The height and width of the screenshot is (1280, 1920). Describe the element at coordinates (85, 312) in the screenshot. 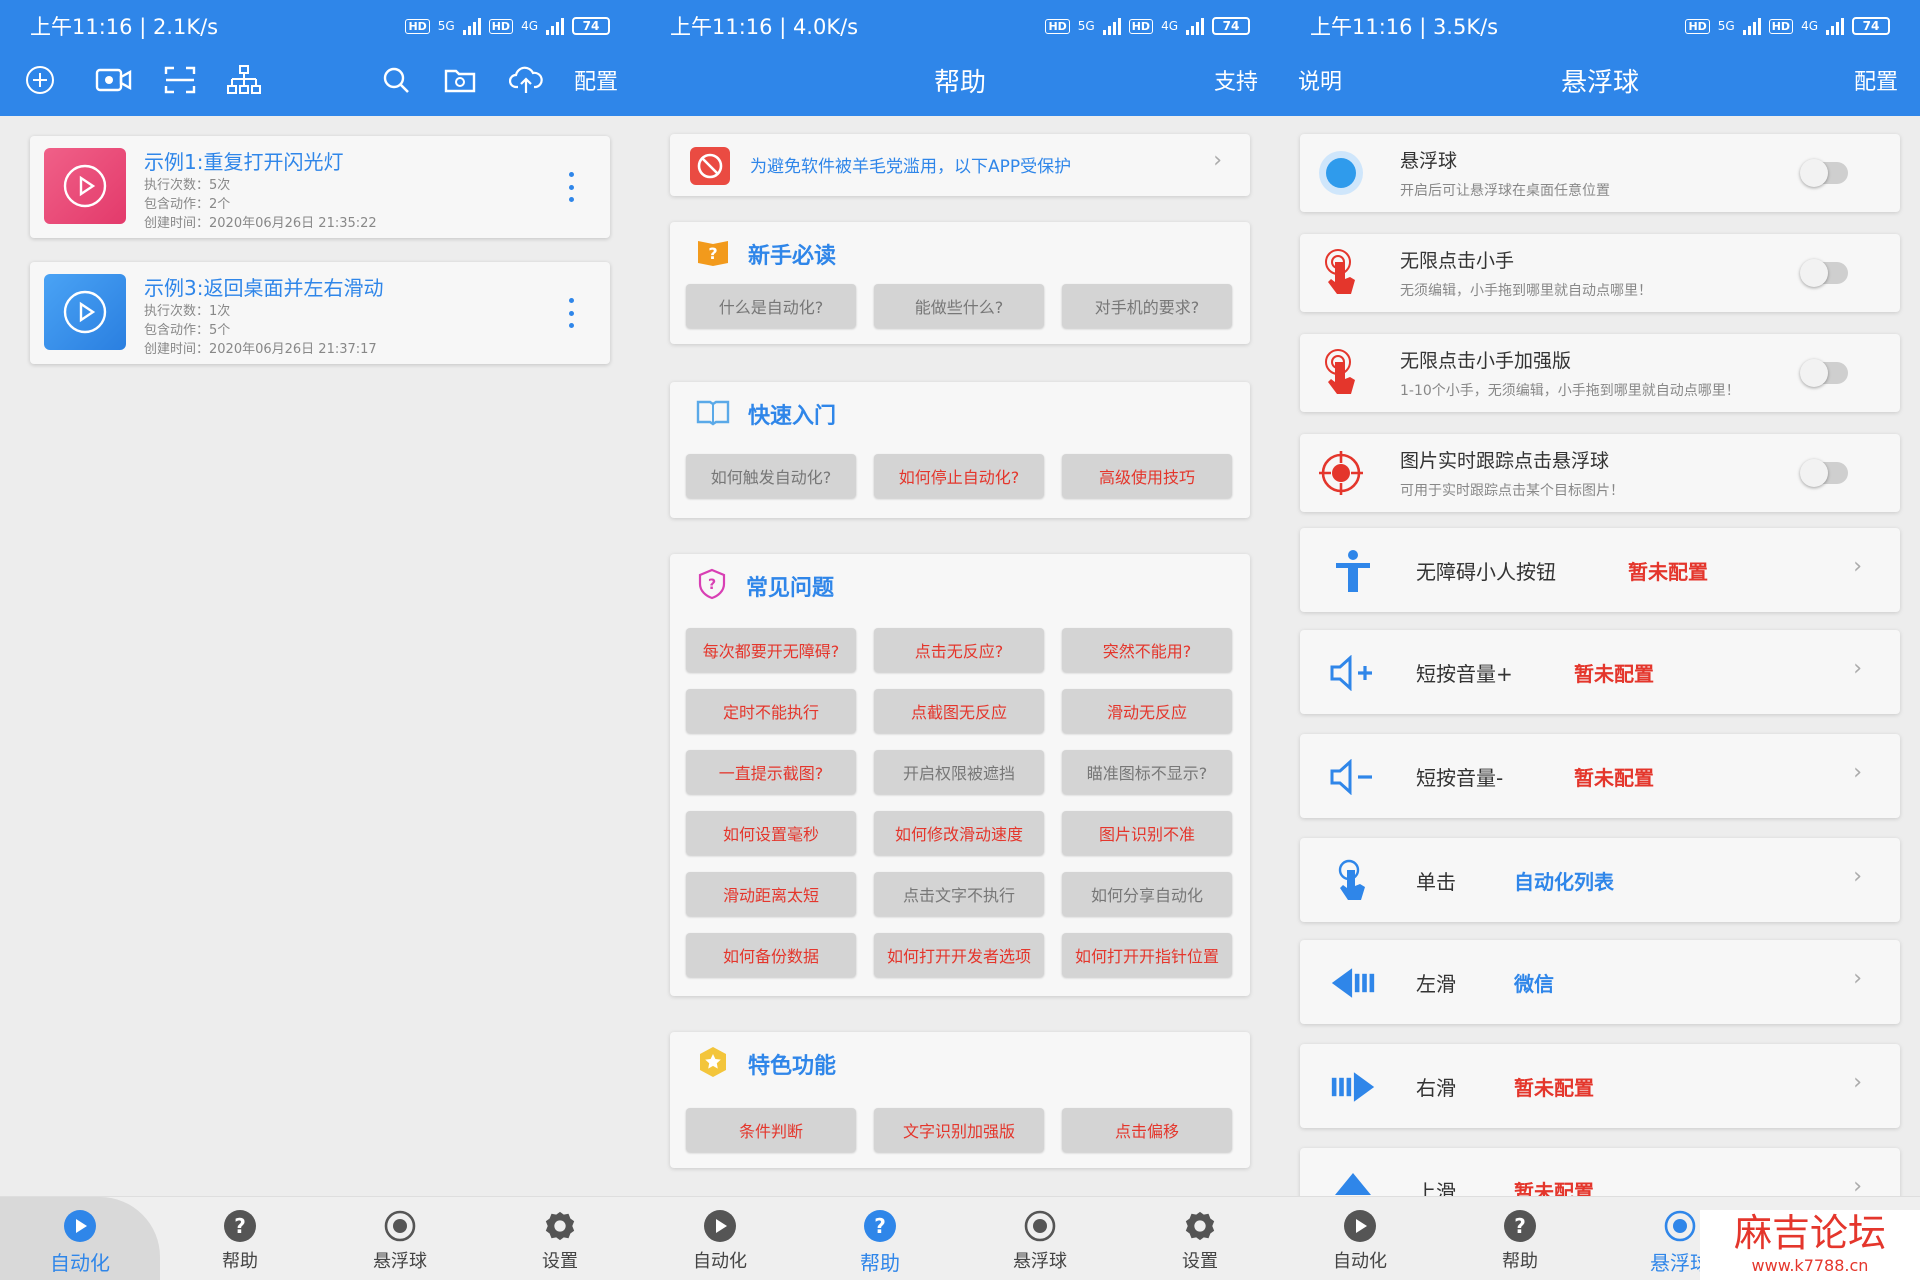

I see `play-thumbnail-icon` at that location.